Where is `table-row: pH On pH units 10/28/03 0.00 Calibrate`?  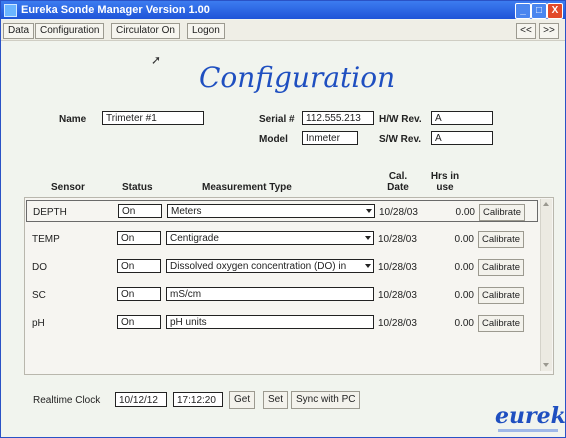 table-row: pH On pH units 10/28/03 0.00 Calibrate is located at coordinates (282, 323).